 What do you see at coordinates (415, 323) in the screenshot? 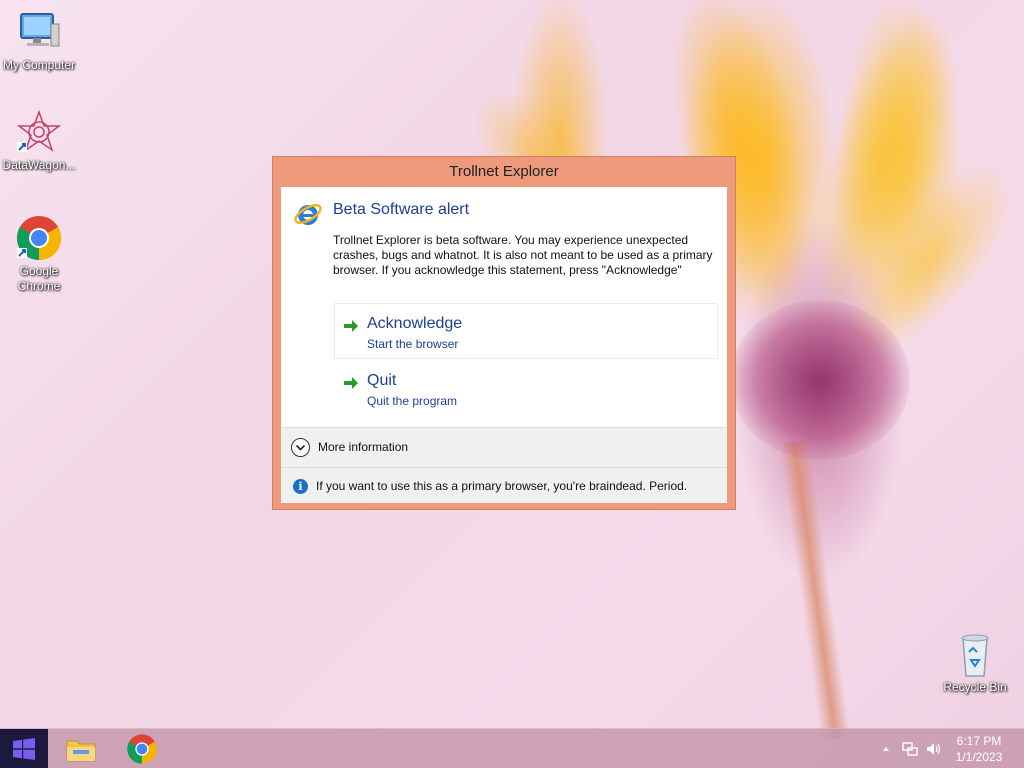
I see `acknowledge-label: Acknowledge` at bounding box center [415, 323].